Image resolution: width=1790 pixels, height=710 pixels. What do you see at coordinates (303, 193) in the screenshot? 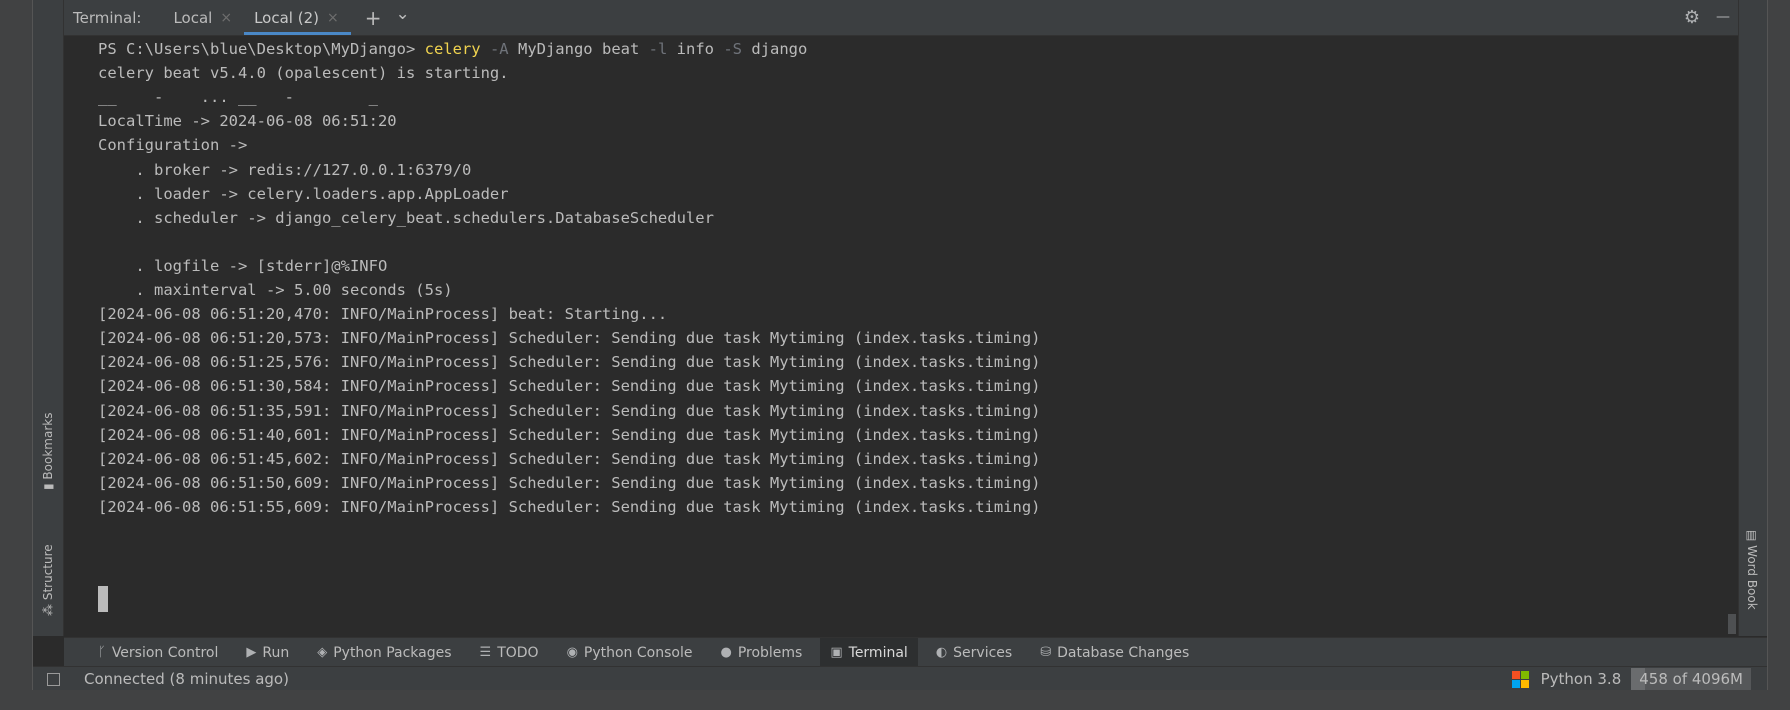
I see `terminal-line: . loader -> celery.loaders.app.AppLoader` at bounding box center [303, 193].